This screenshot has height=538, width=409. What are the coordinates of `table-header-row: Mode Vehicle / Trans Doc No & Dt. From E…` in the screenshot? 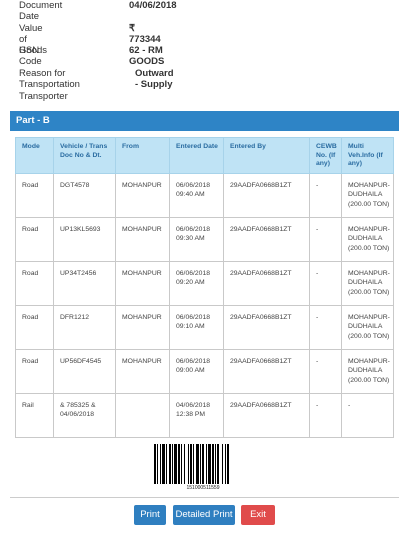 It's located at (204, 155).